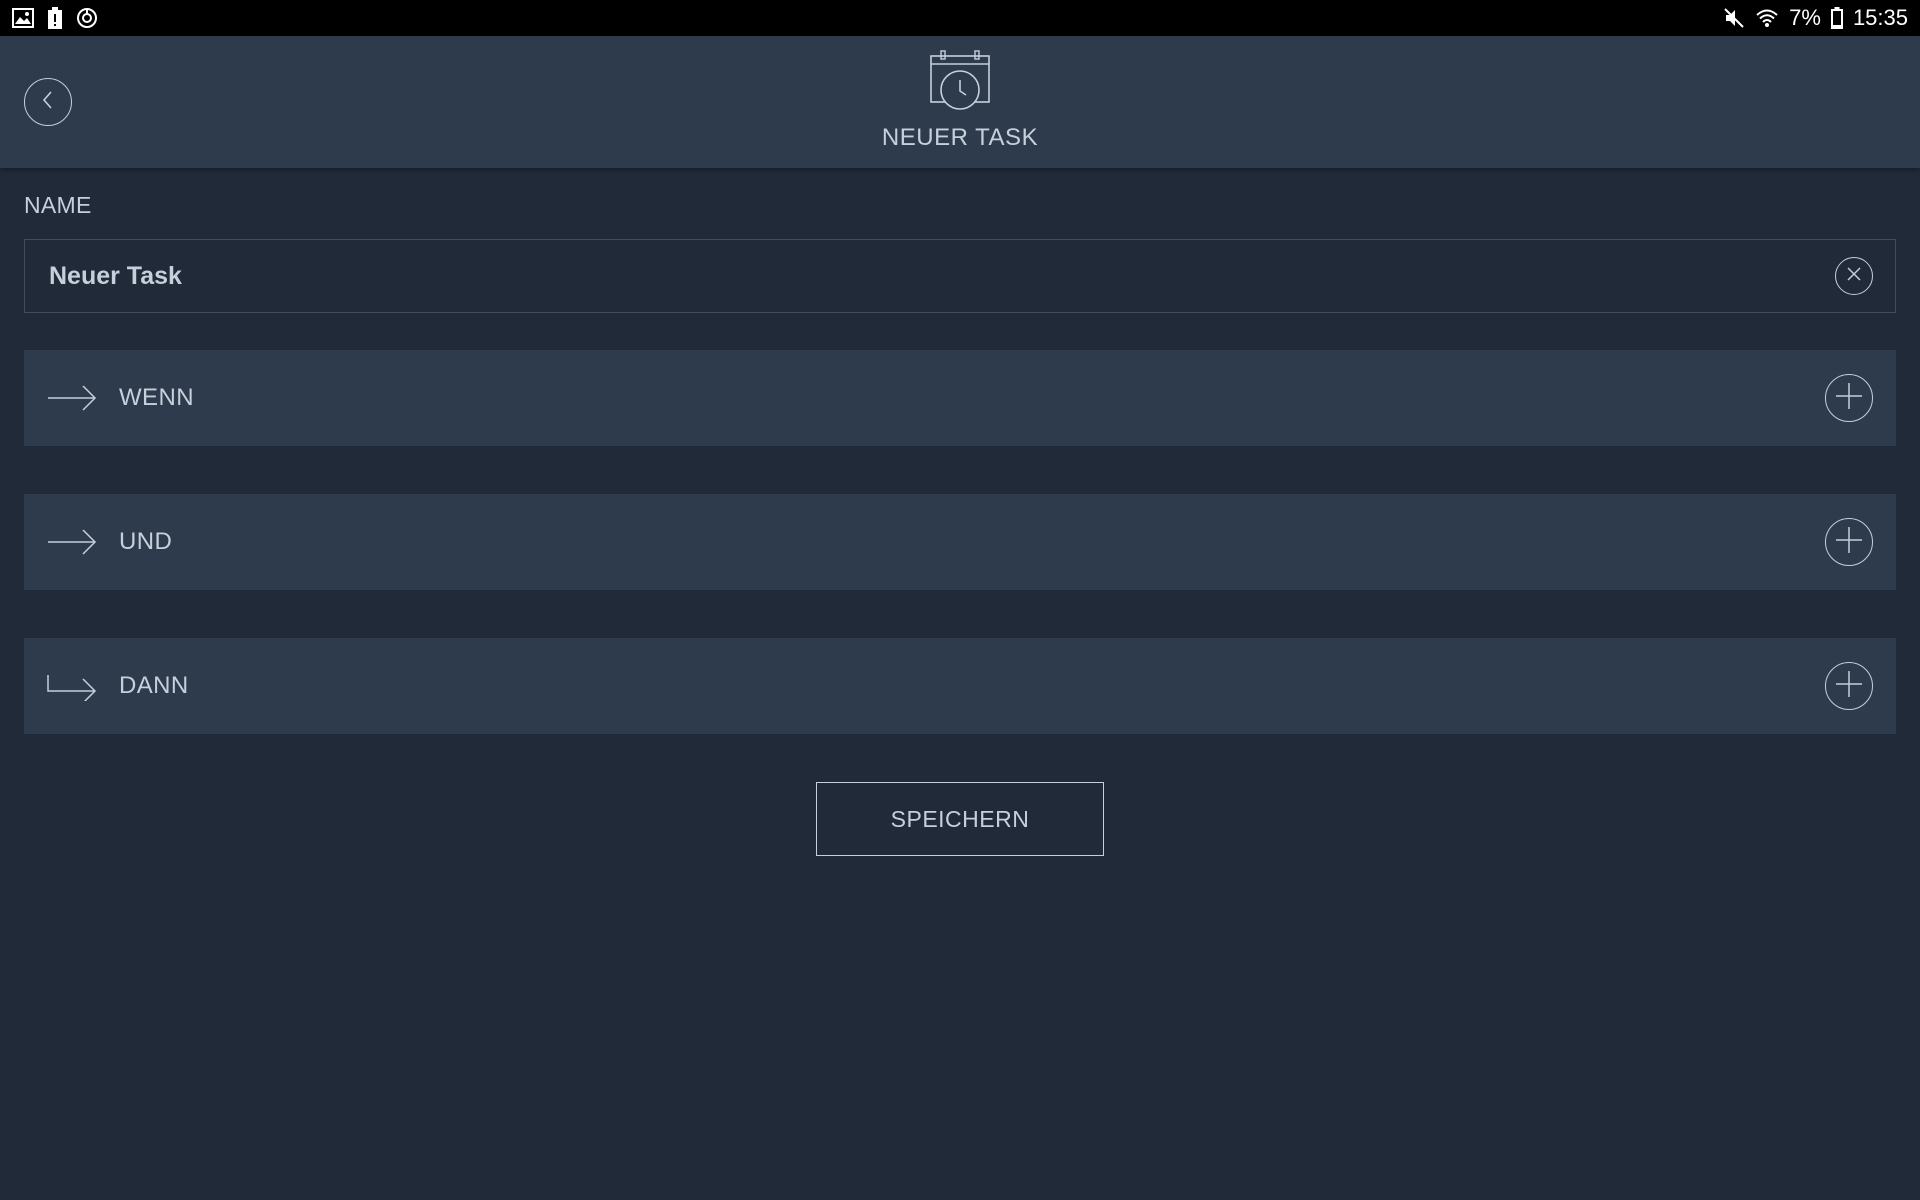  What do you see at coordinates (960, 398) in the screenshot?
I see `section-wenn: WENN` at bounding box center [960, 398].